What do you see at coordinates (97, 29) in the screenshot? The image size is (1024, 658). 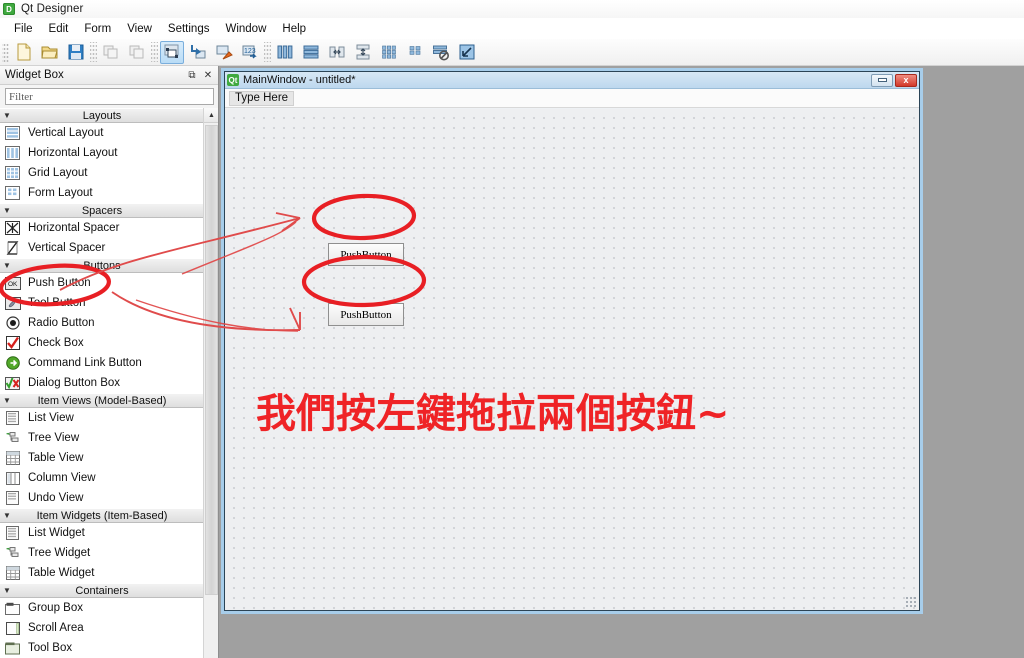 I see `menu-form: Form` at bounding box center [97, 29].